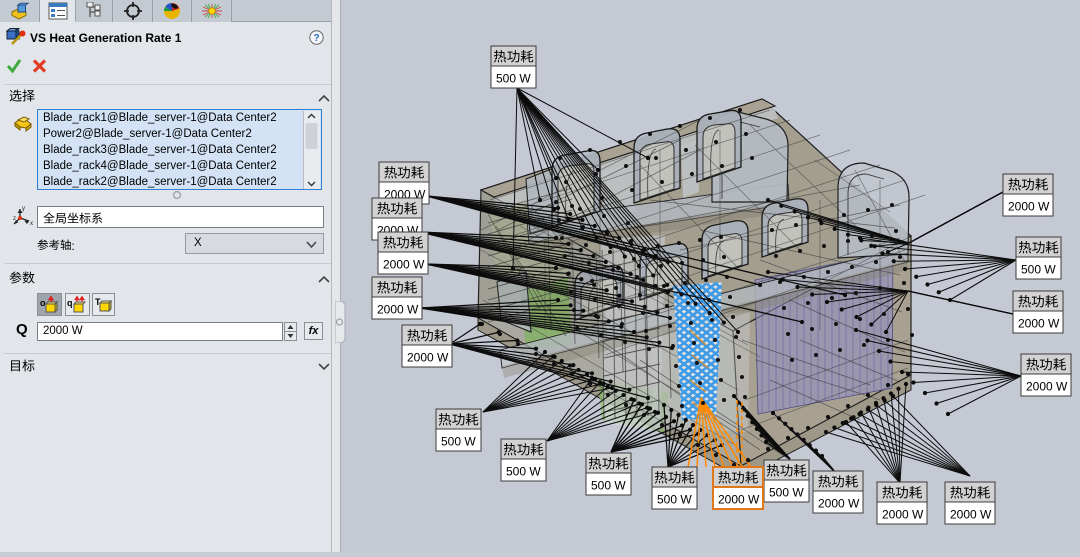  What do you see at coordinates (31, 224) in the screenshot?
I see `svg-text: x` at bounding box center [31, 224].